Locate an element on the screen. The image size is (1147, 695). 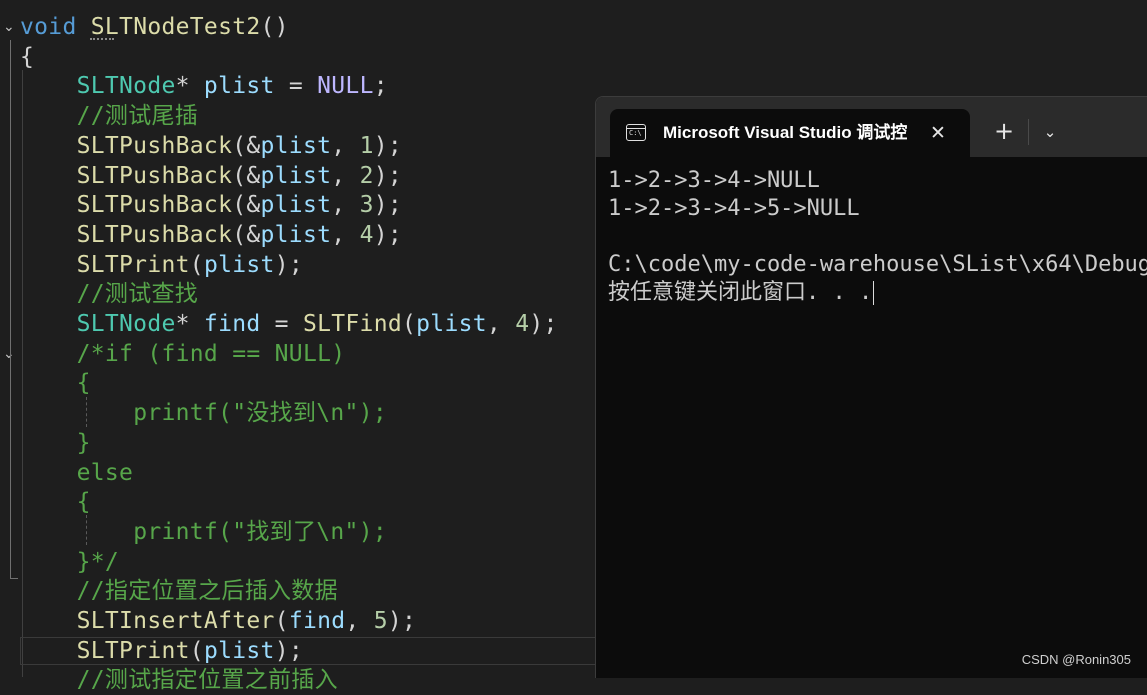
terminal-icon: C:\ is located at coordinates (636, 132).